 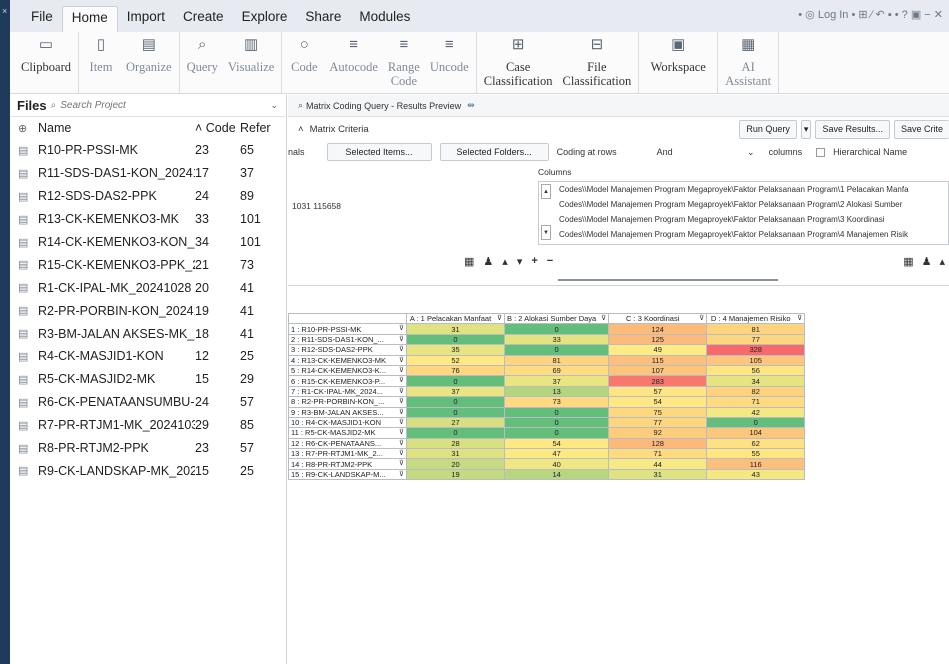 I want to click on file-row: ▤ R9-CK-LANDSKAP-MK_20241 15 25, so click(x=148, y=470).